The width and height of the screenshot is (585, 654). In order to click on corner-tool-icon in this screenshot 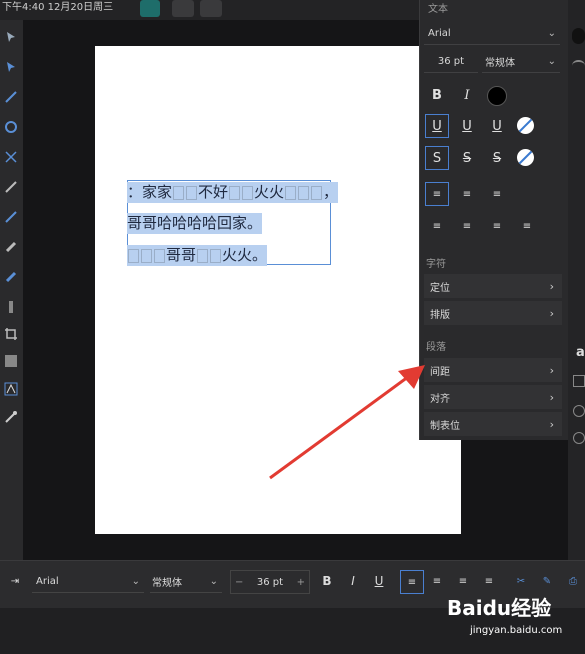, I will do `click(11, 127)`.